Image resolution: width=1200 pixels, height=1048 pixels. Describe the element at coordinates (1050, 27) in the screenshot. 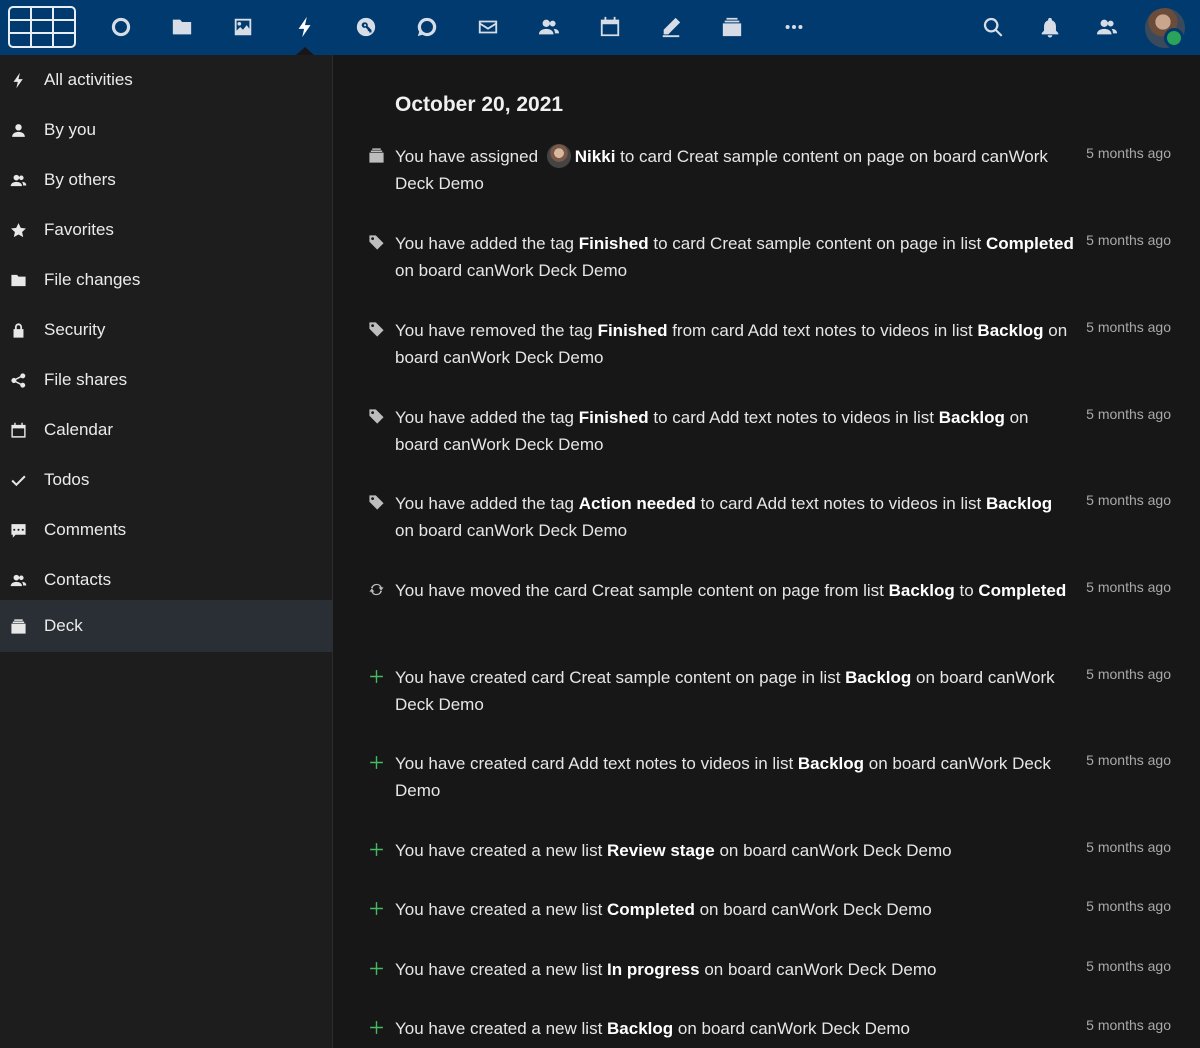

I see `notifications-bell-icon` at that location.